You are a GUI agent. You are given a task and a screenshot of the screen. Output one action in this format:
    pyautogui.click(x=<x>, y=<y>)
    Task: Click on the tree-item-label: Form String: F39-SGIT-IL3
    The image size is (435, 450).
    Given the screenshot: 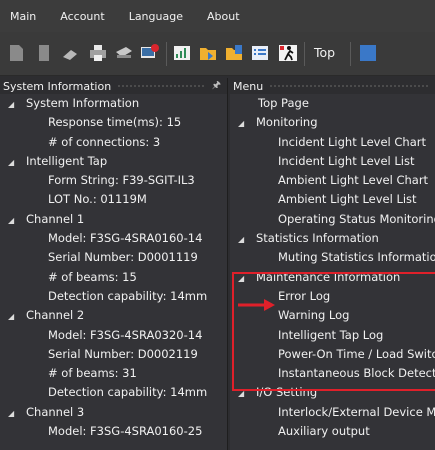 What is the action you would take?
    pyautogui.click(x=121, y=180)
    